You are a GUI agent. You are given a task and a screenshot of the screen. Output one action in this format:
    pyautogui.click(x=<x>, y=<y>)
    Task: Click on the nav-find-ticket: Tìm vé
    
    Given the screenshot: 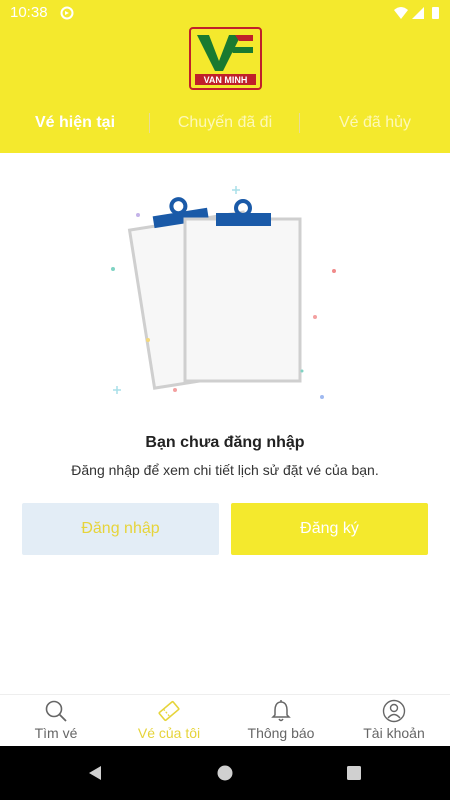 What is the action you would take?
    pyautogui.click(x=56, y=721)
    